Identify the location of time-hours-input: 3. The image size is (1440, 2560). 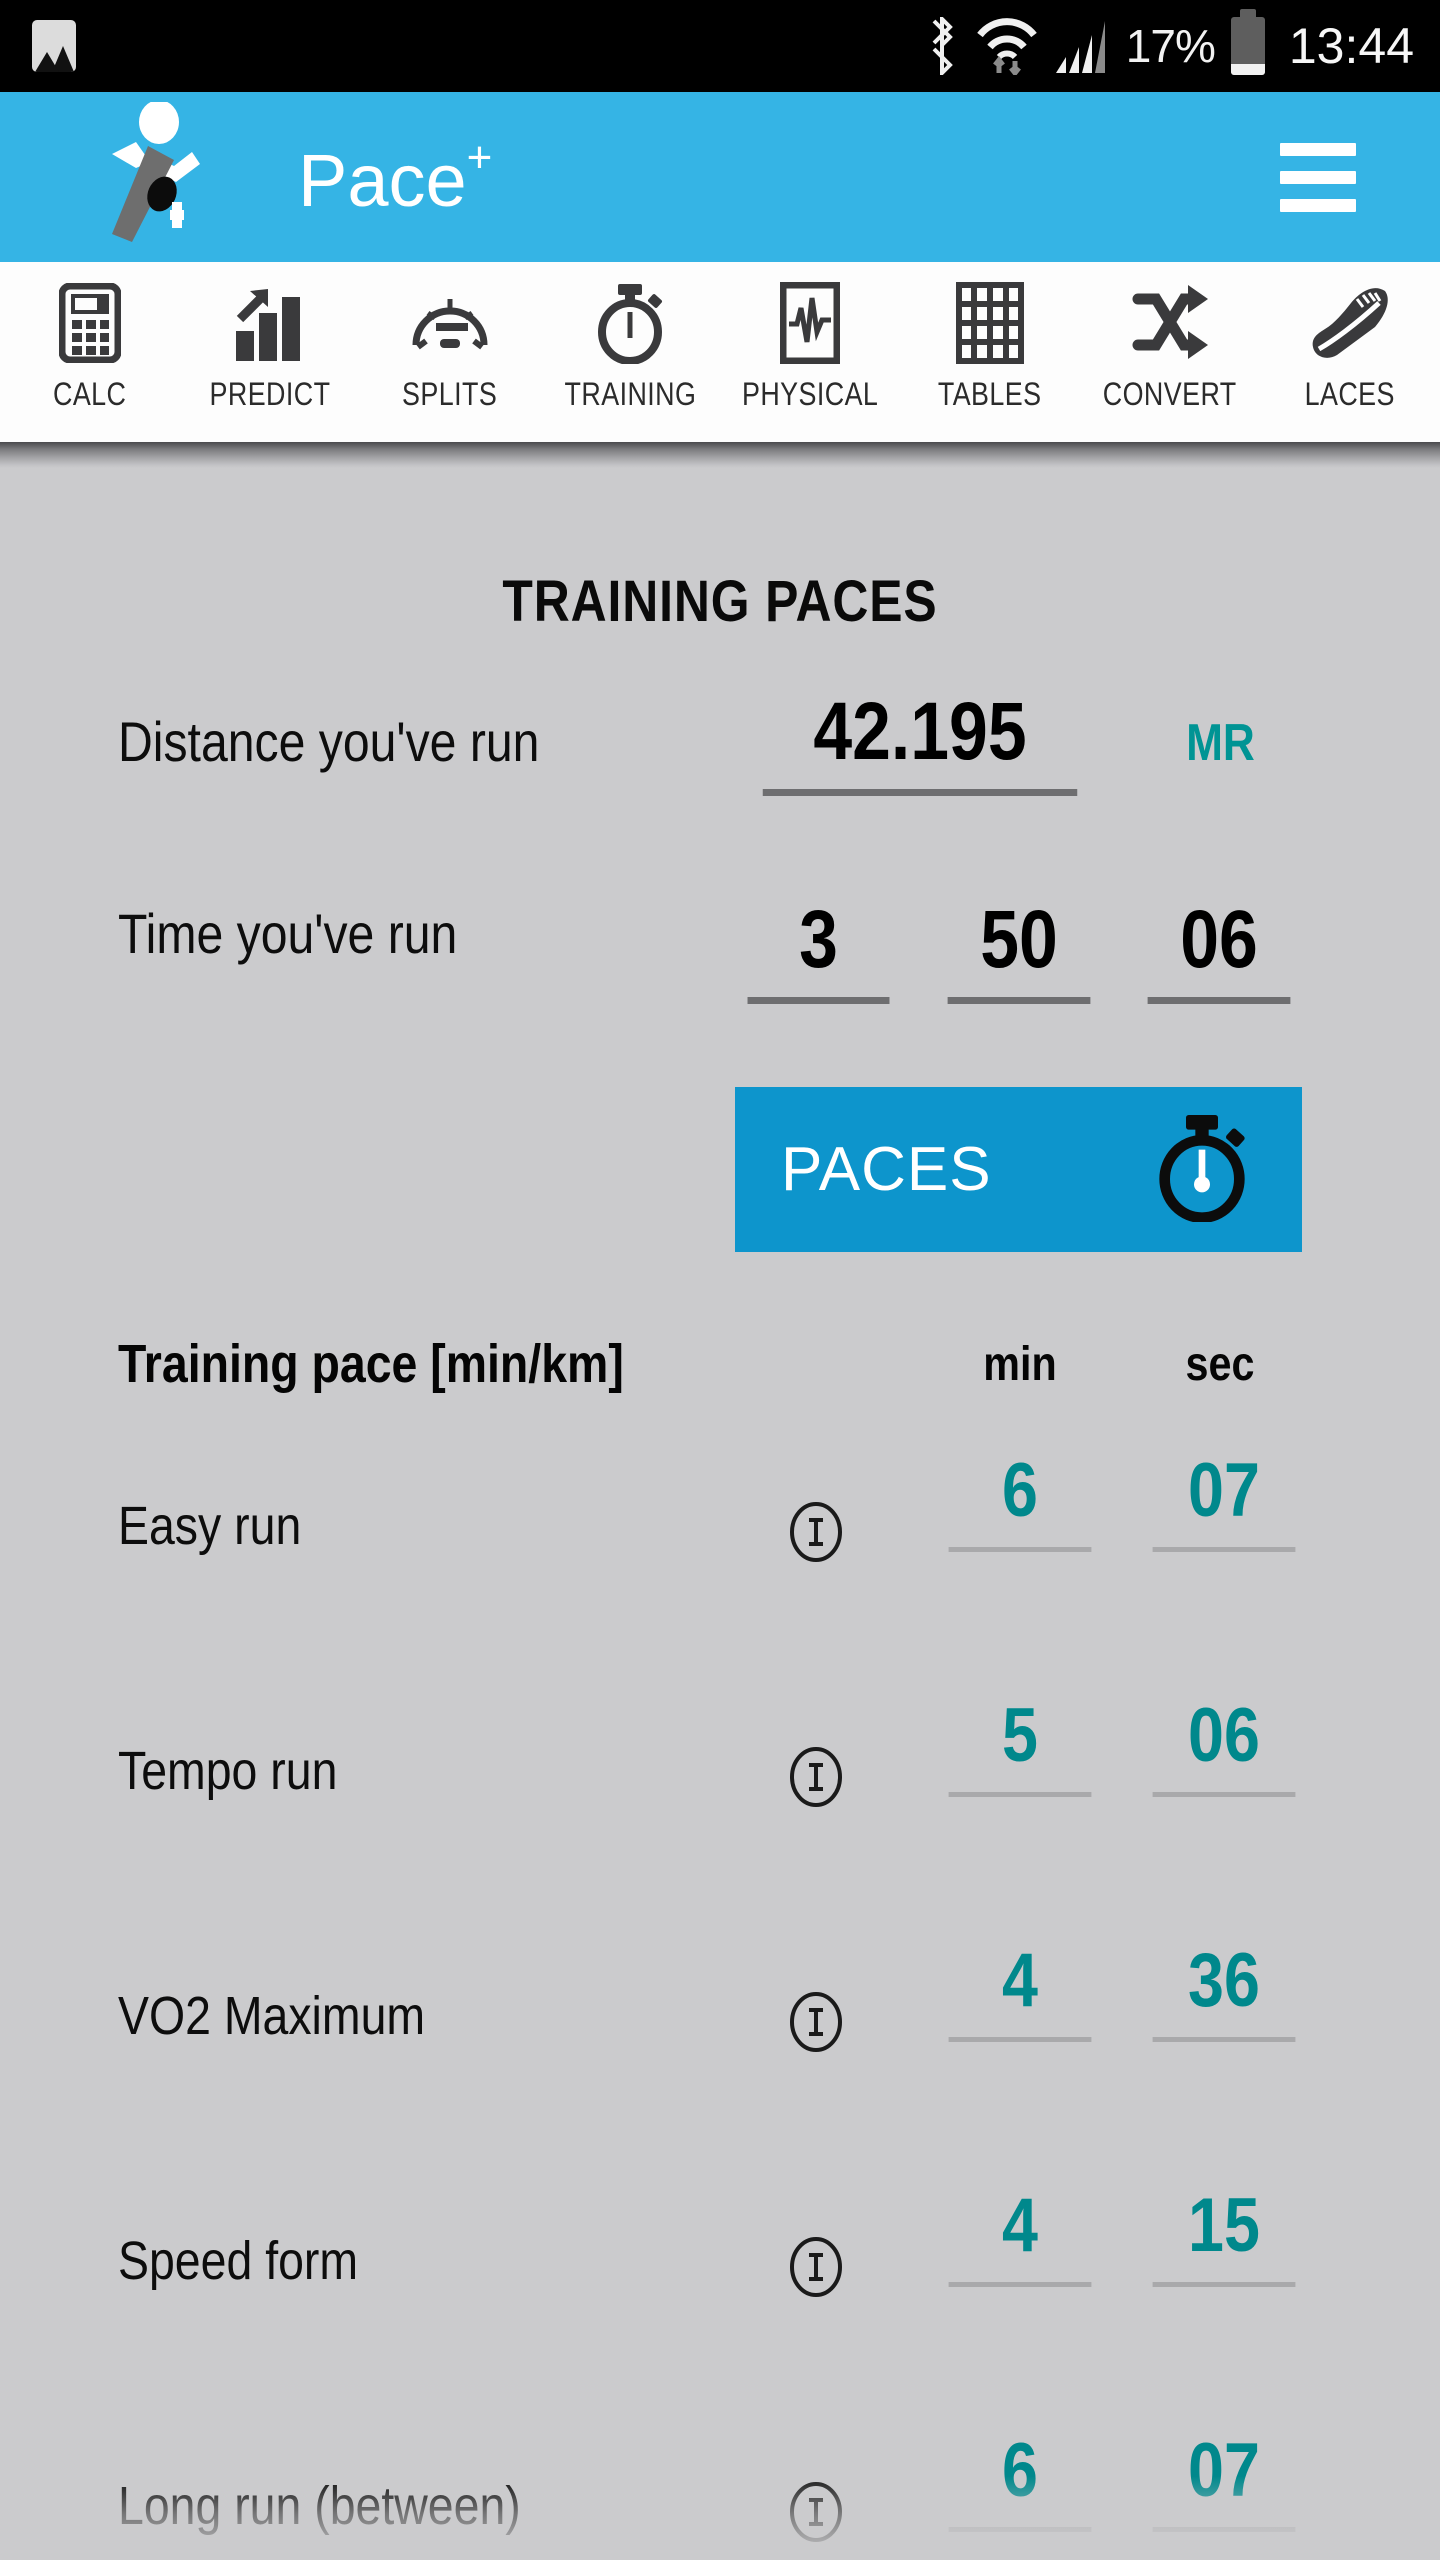
(818, 951).